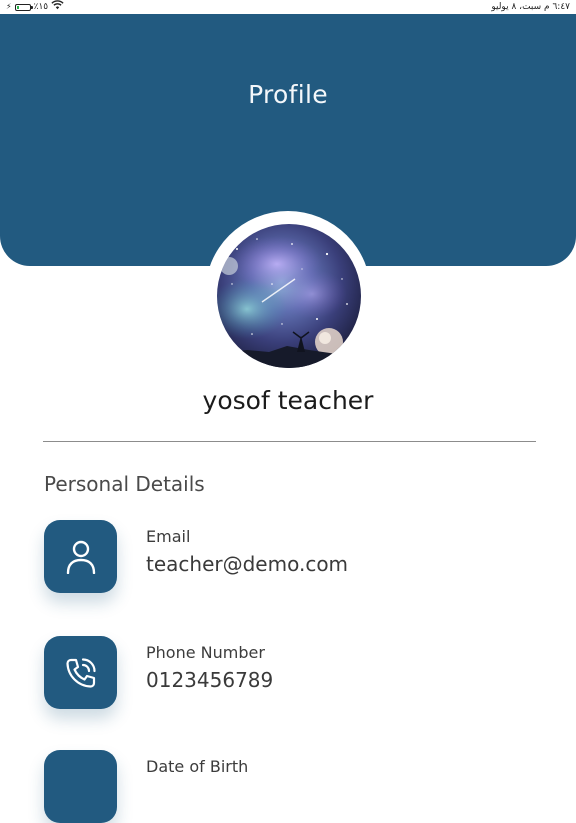  Describe the element at coordinates (124, 484) in the screenshot. I see `section-title-personal-details: Personal Details` at that location.